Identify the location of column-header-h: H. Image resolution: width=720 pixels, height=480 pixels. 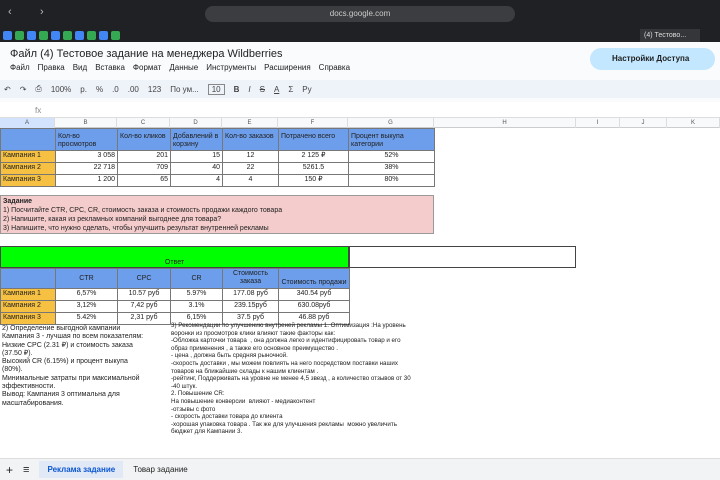
(505, 123).